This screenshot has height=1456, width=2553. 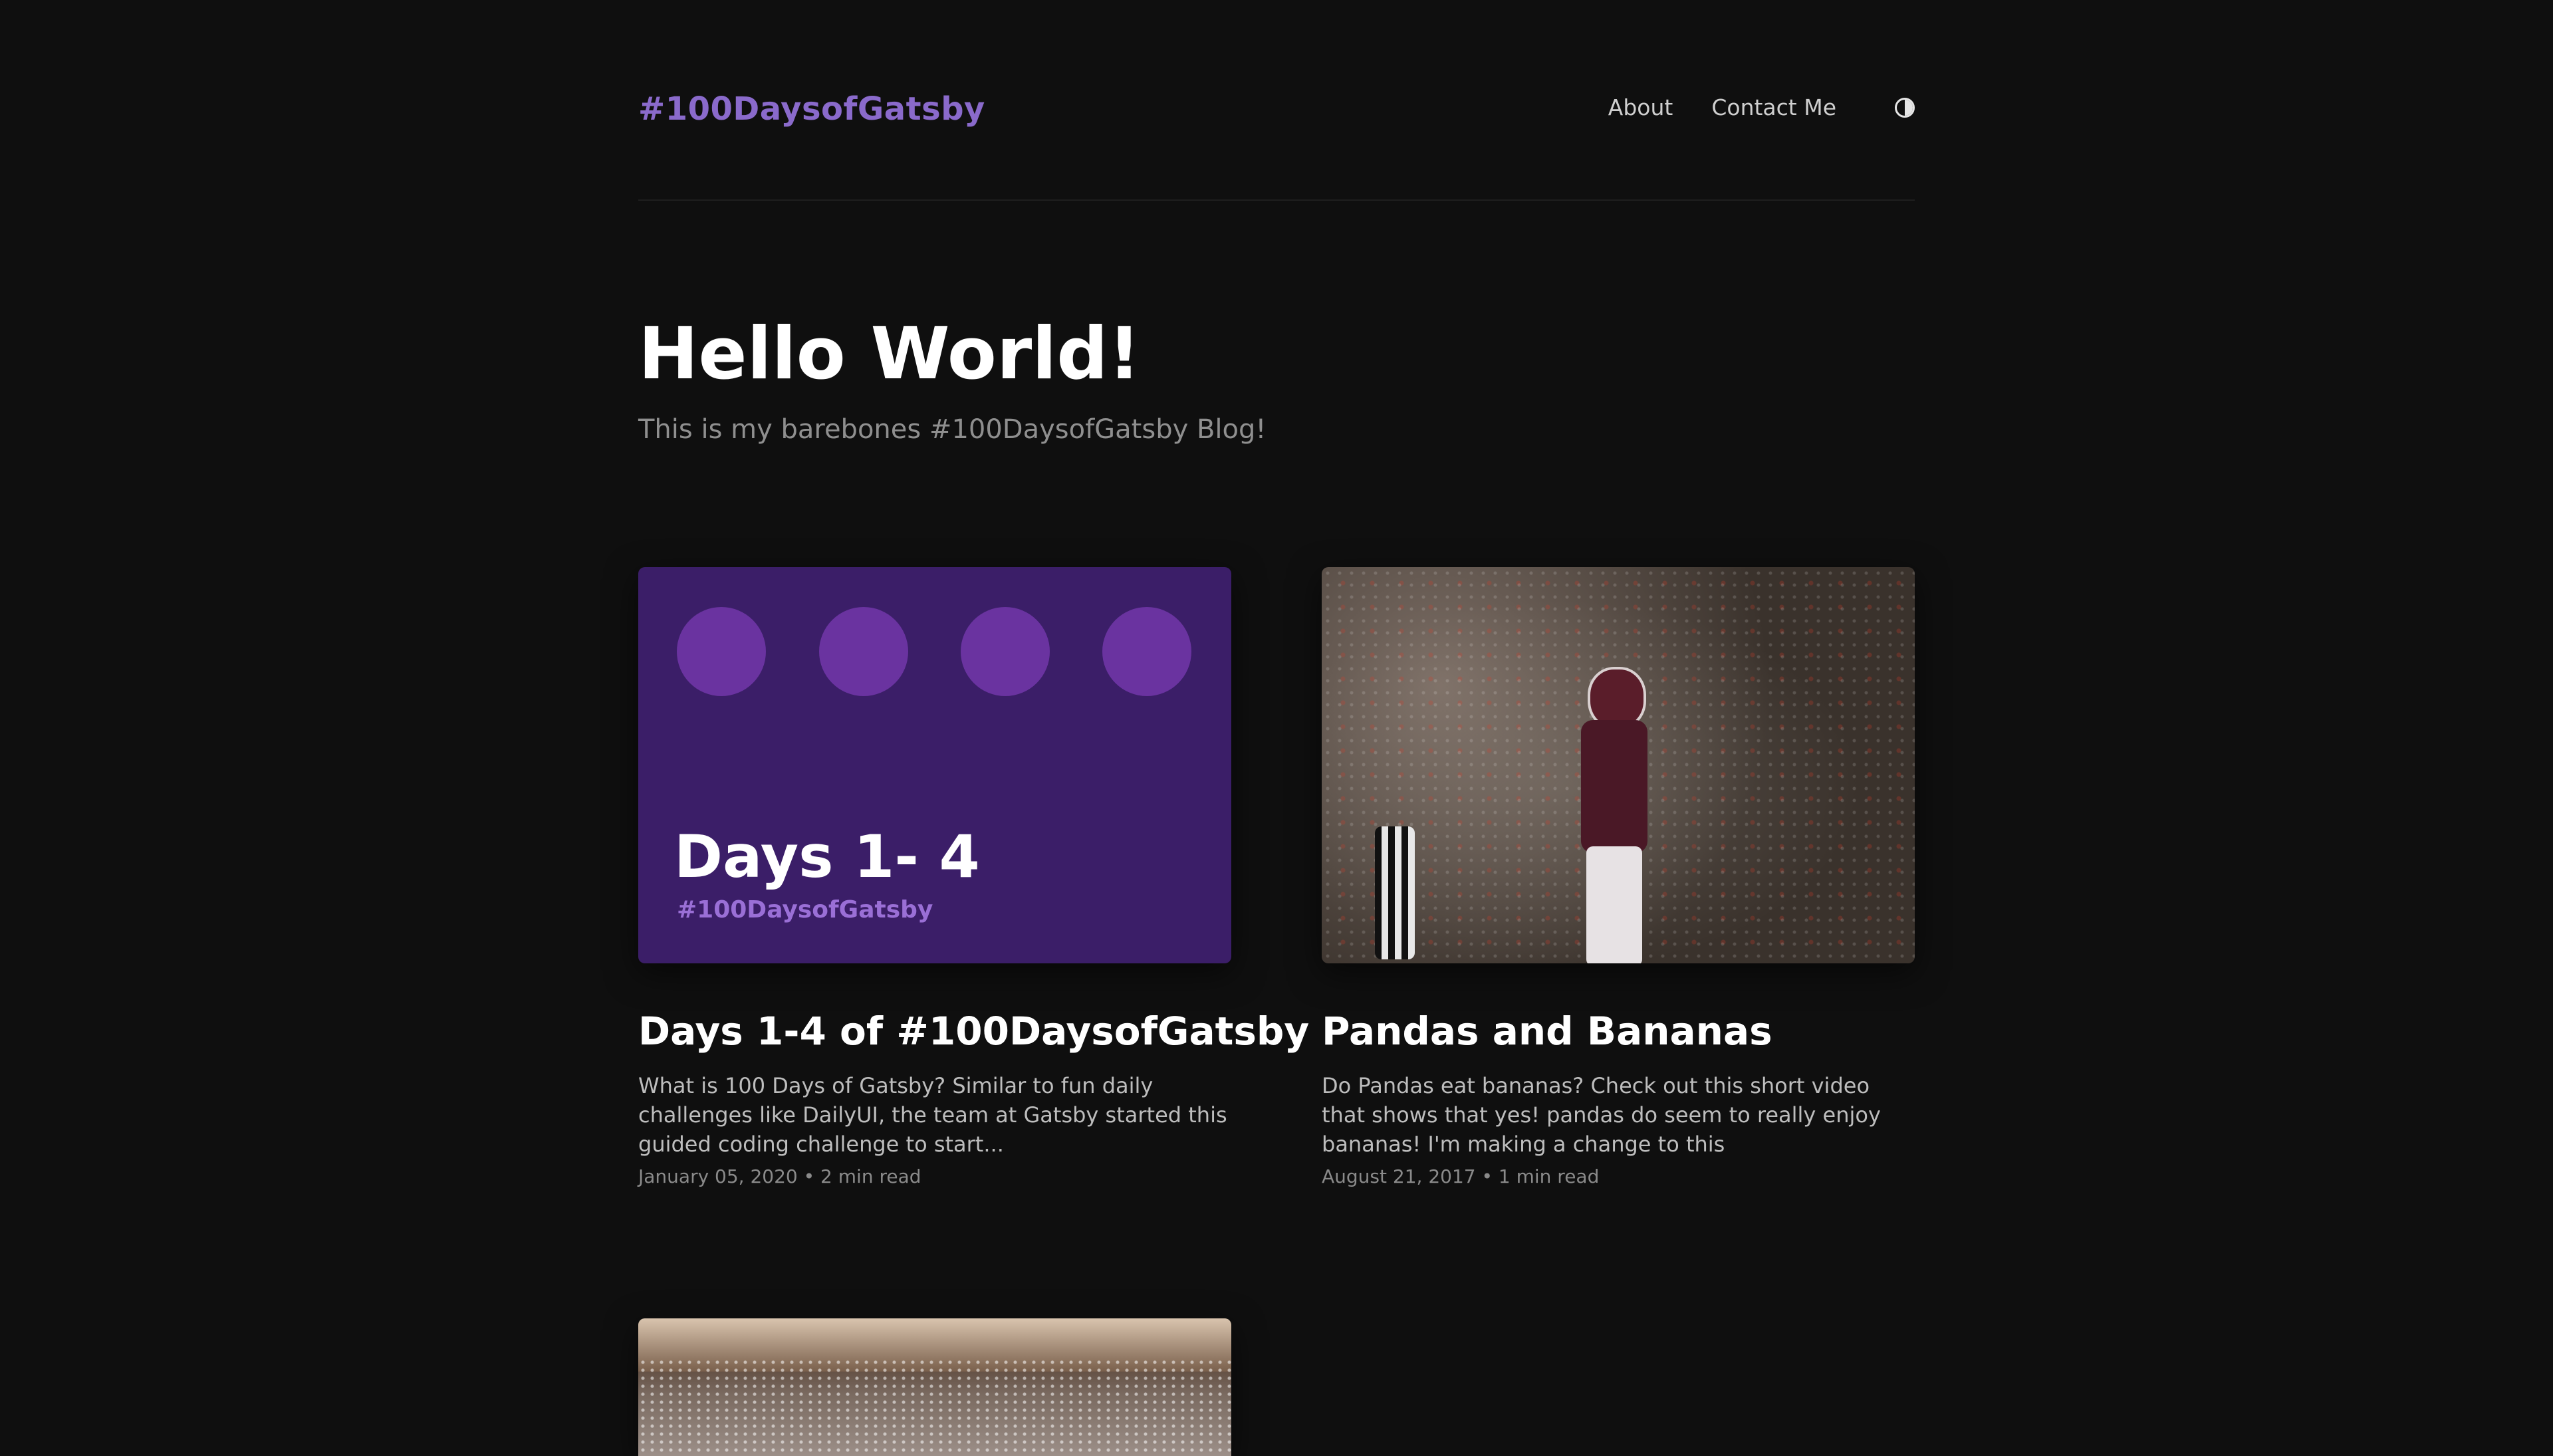 What do you see at coordinates (1614, 786) in the screenshot?
I see `jersey-shape` at bounding box center [1614, 786].